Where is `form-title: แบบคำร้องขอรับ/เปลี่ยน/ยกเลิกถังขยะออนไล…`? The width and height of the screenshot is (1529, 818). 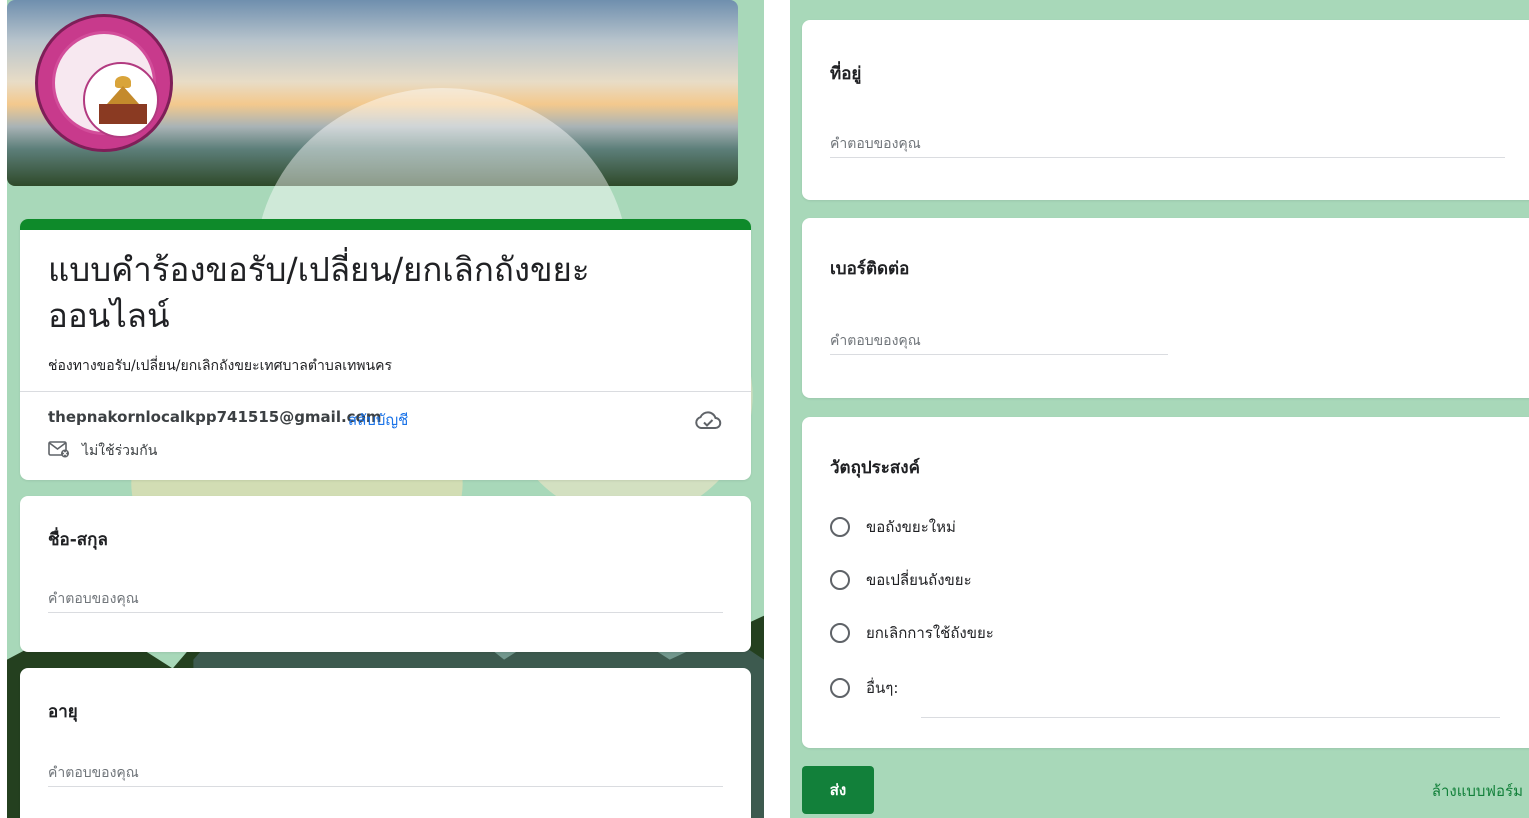
form-title: แบบคำร้องขอรับ/เปลี่ยน/ยกเลิกถังขยะออนไล… is located at coordinates (319, 292).